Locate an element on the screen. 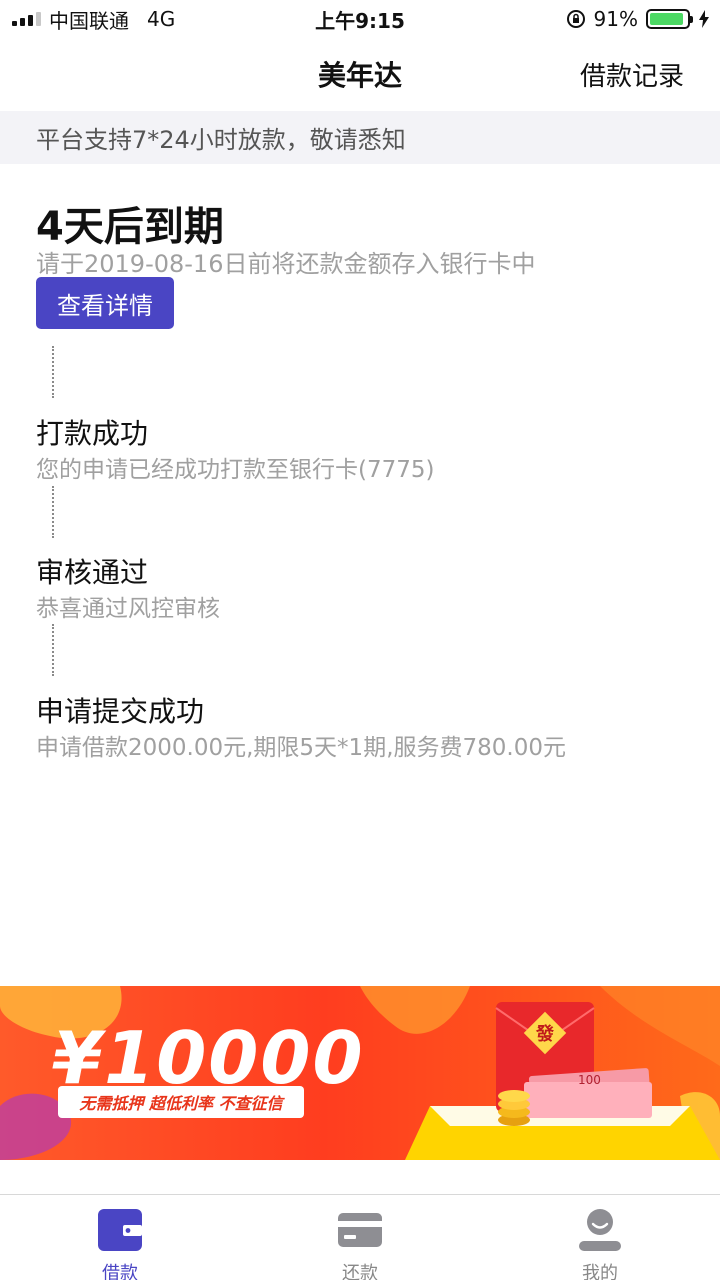 The width and height of the screenshot is (720, 1280). step-description: 您的申请已经成功打款至银行卡(7775) is located at coordinates (235, 470).